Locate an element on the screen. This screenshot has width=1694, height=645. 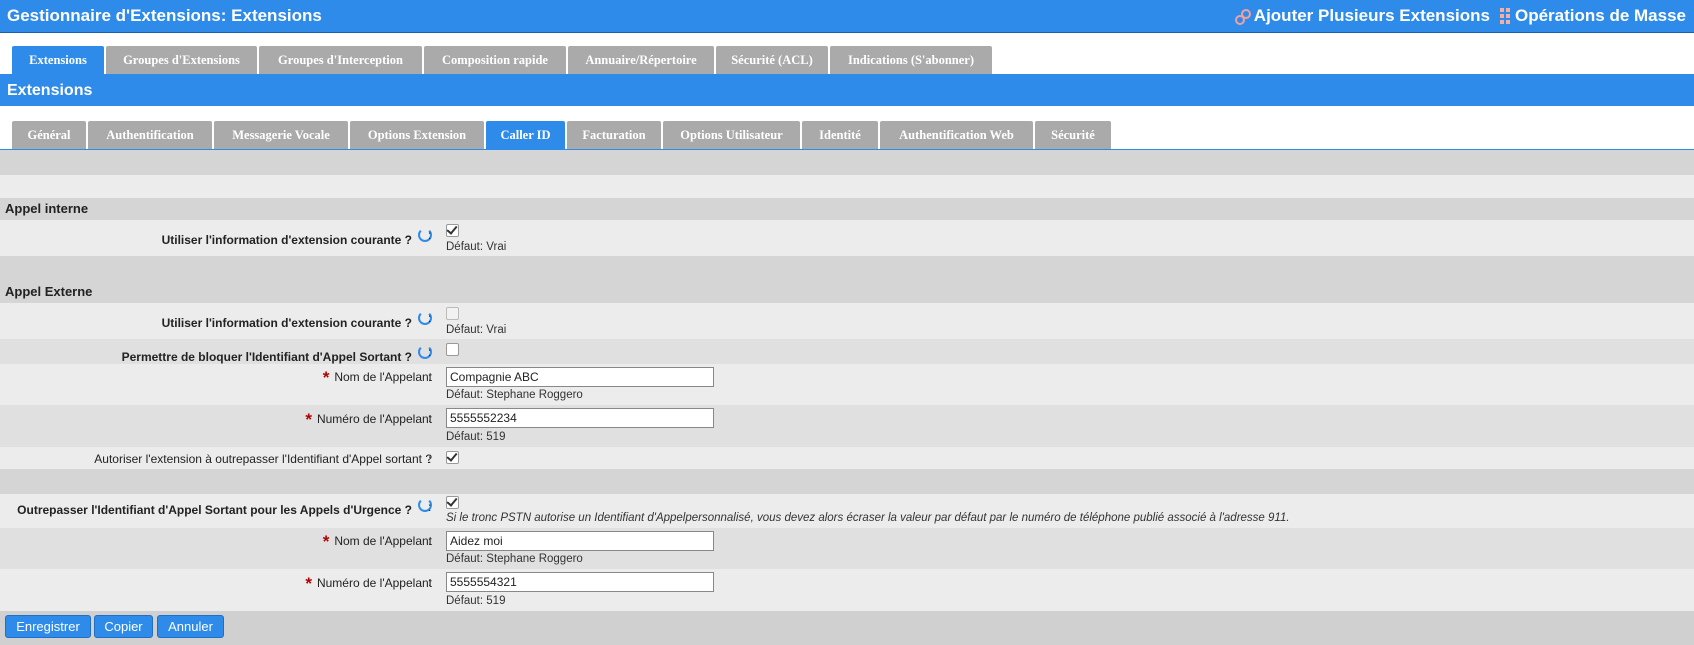
external-use-current-checkbox is located at coordinates (452, 313).